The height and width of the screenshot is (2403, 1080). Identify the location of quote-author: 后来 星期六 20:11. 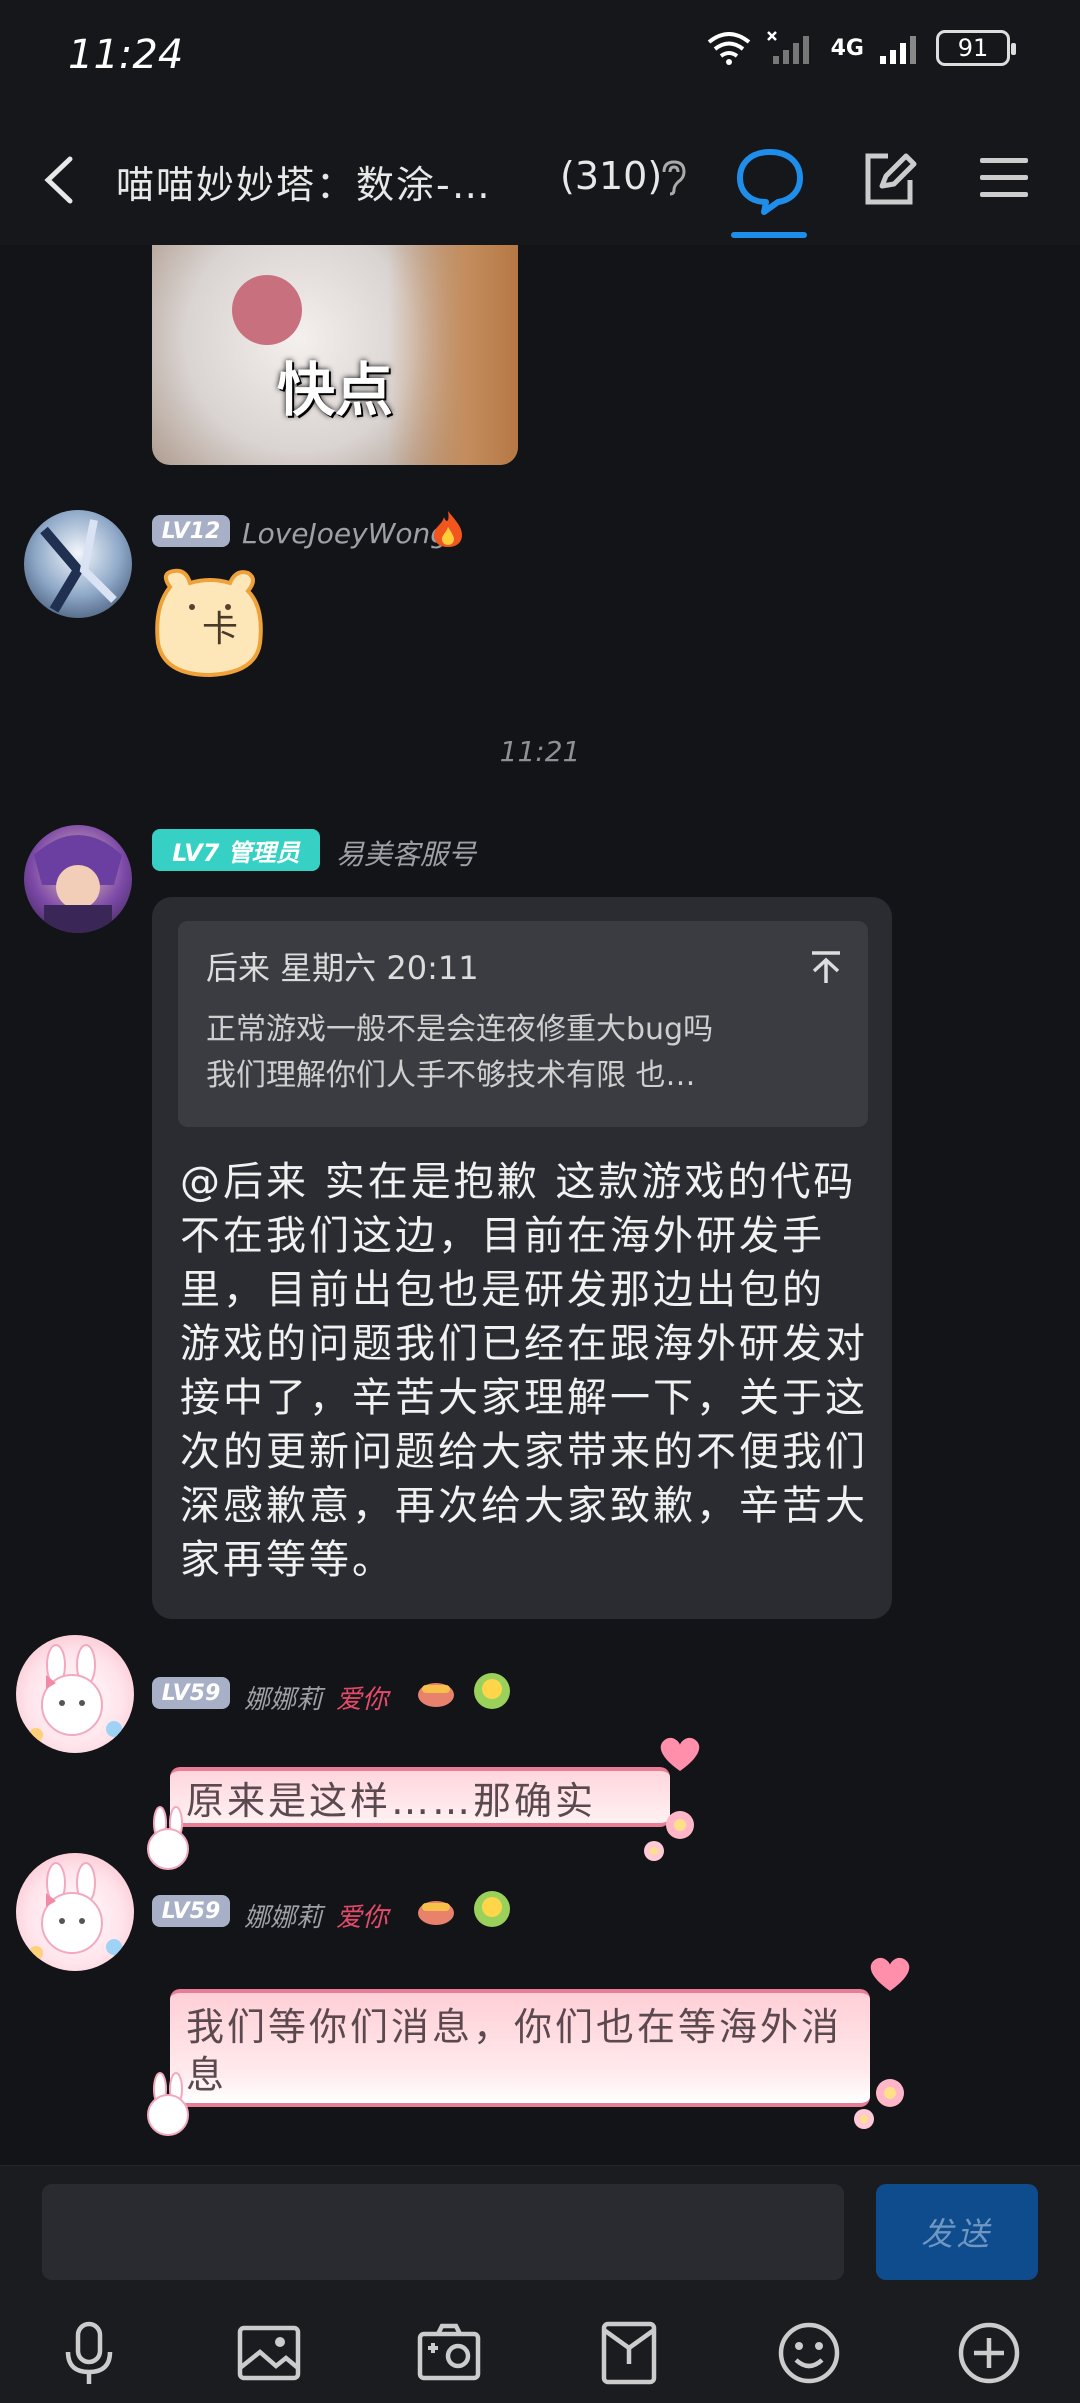
(342, 968).